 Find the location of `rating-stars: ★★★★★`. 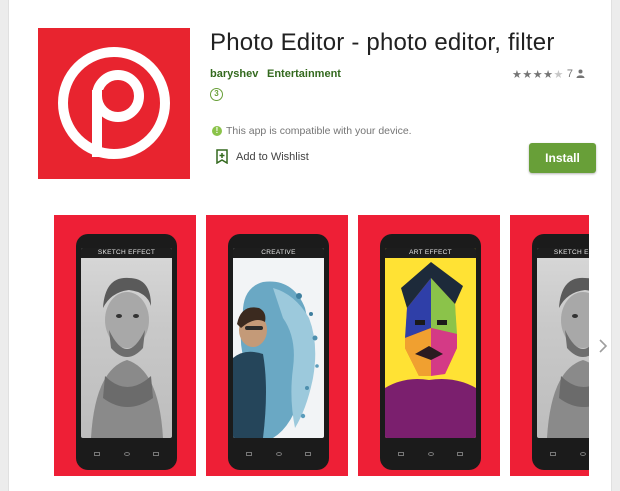

rating-stars: ★★★★★ is located at coordinates (538, 74).